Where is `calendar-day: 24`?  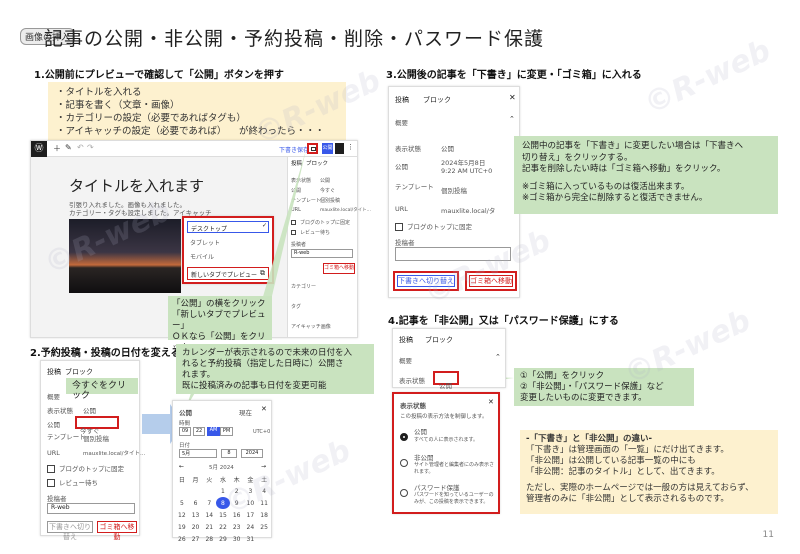 calendar-day: 24 is located at coordinates (251, 527).